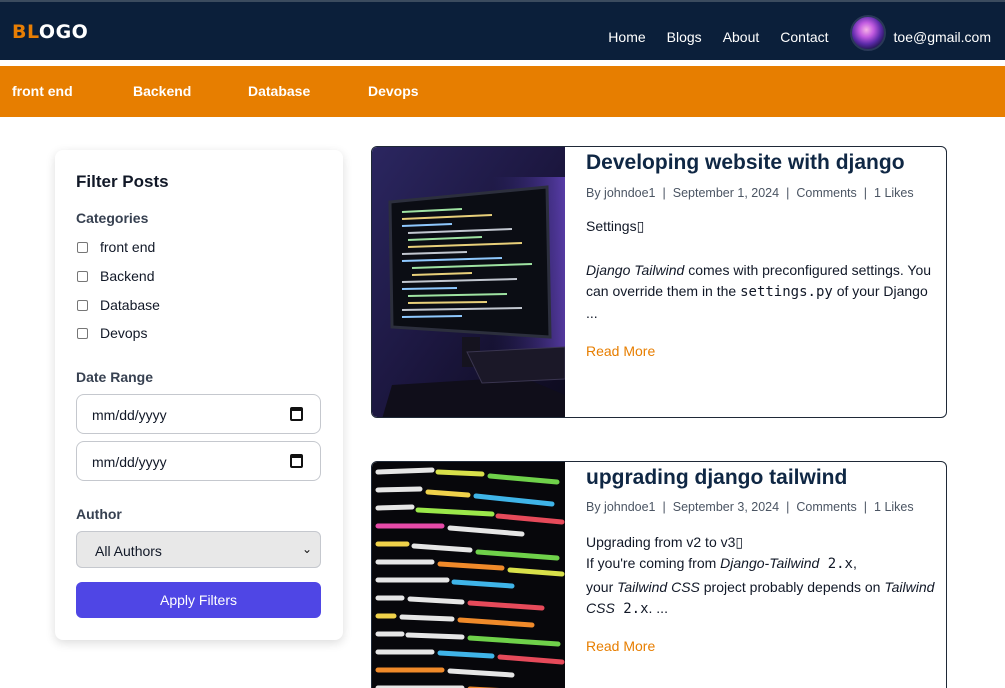 The width and height of the screenshot is (1005, 688). What do you see at coordinates (127, 276) in the screenshot?
I see `backend-checkbox-label: Backend` at bounding box center [127, 276].